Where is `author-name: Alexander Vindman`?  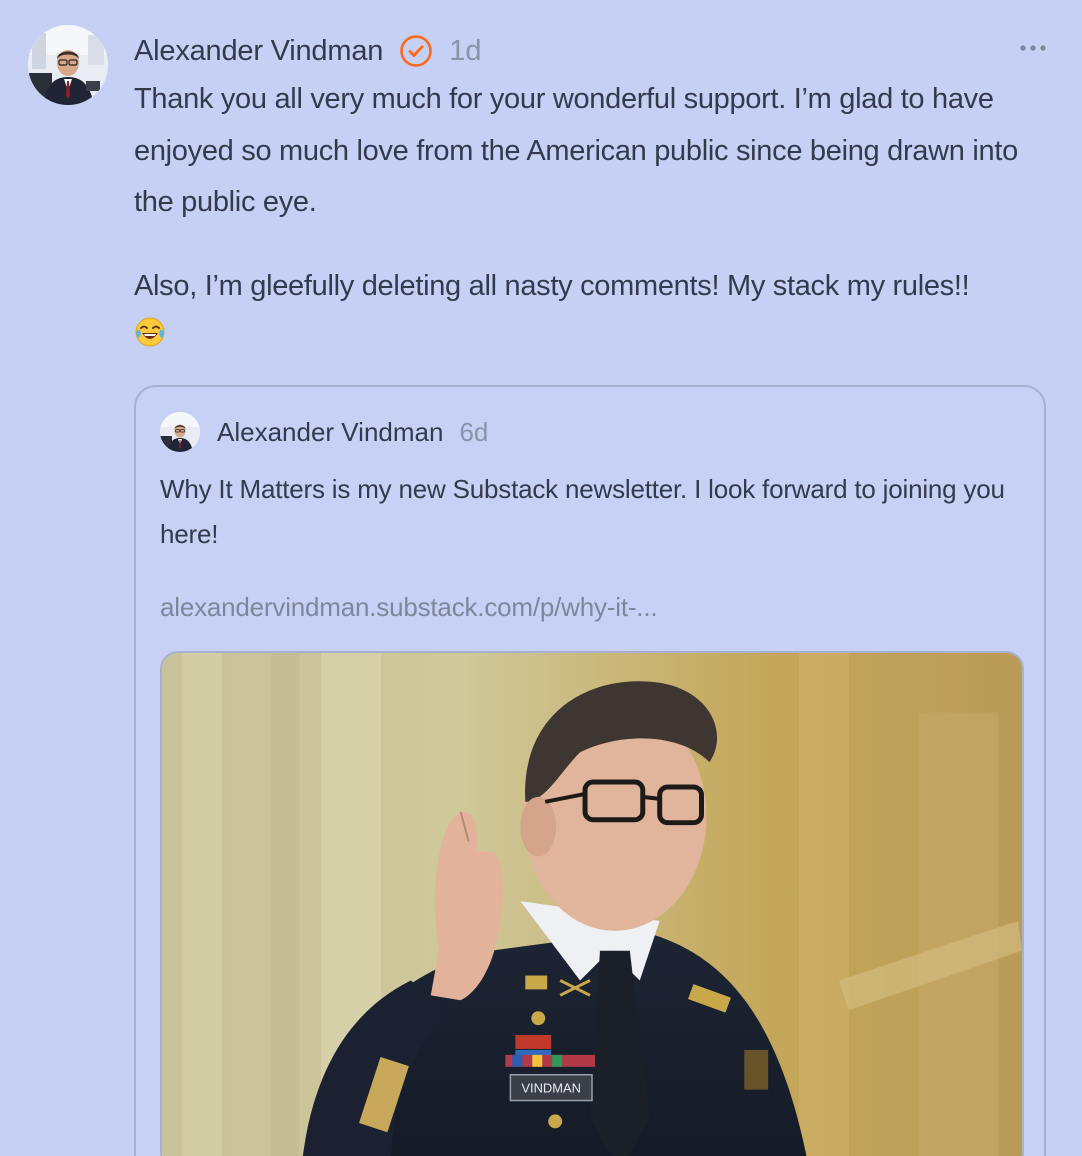
author-name: Alexander Vindman is located at coordinates (258, 51).